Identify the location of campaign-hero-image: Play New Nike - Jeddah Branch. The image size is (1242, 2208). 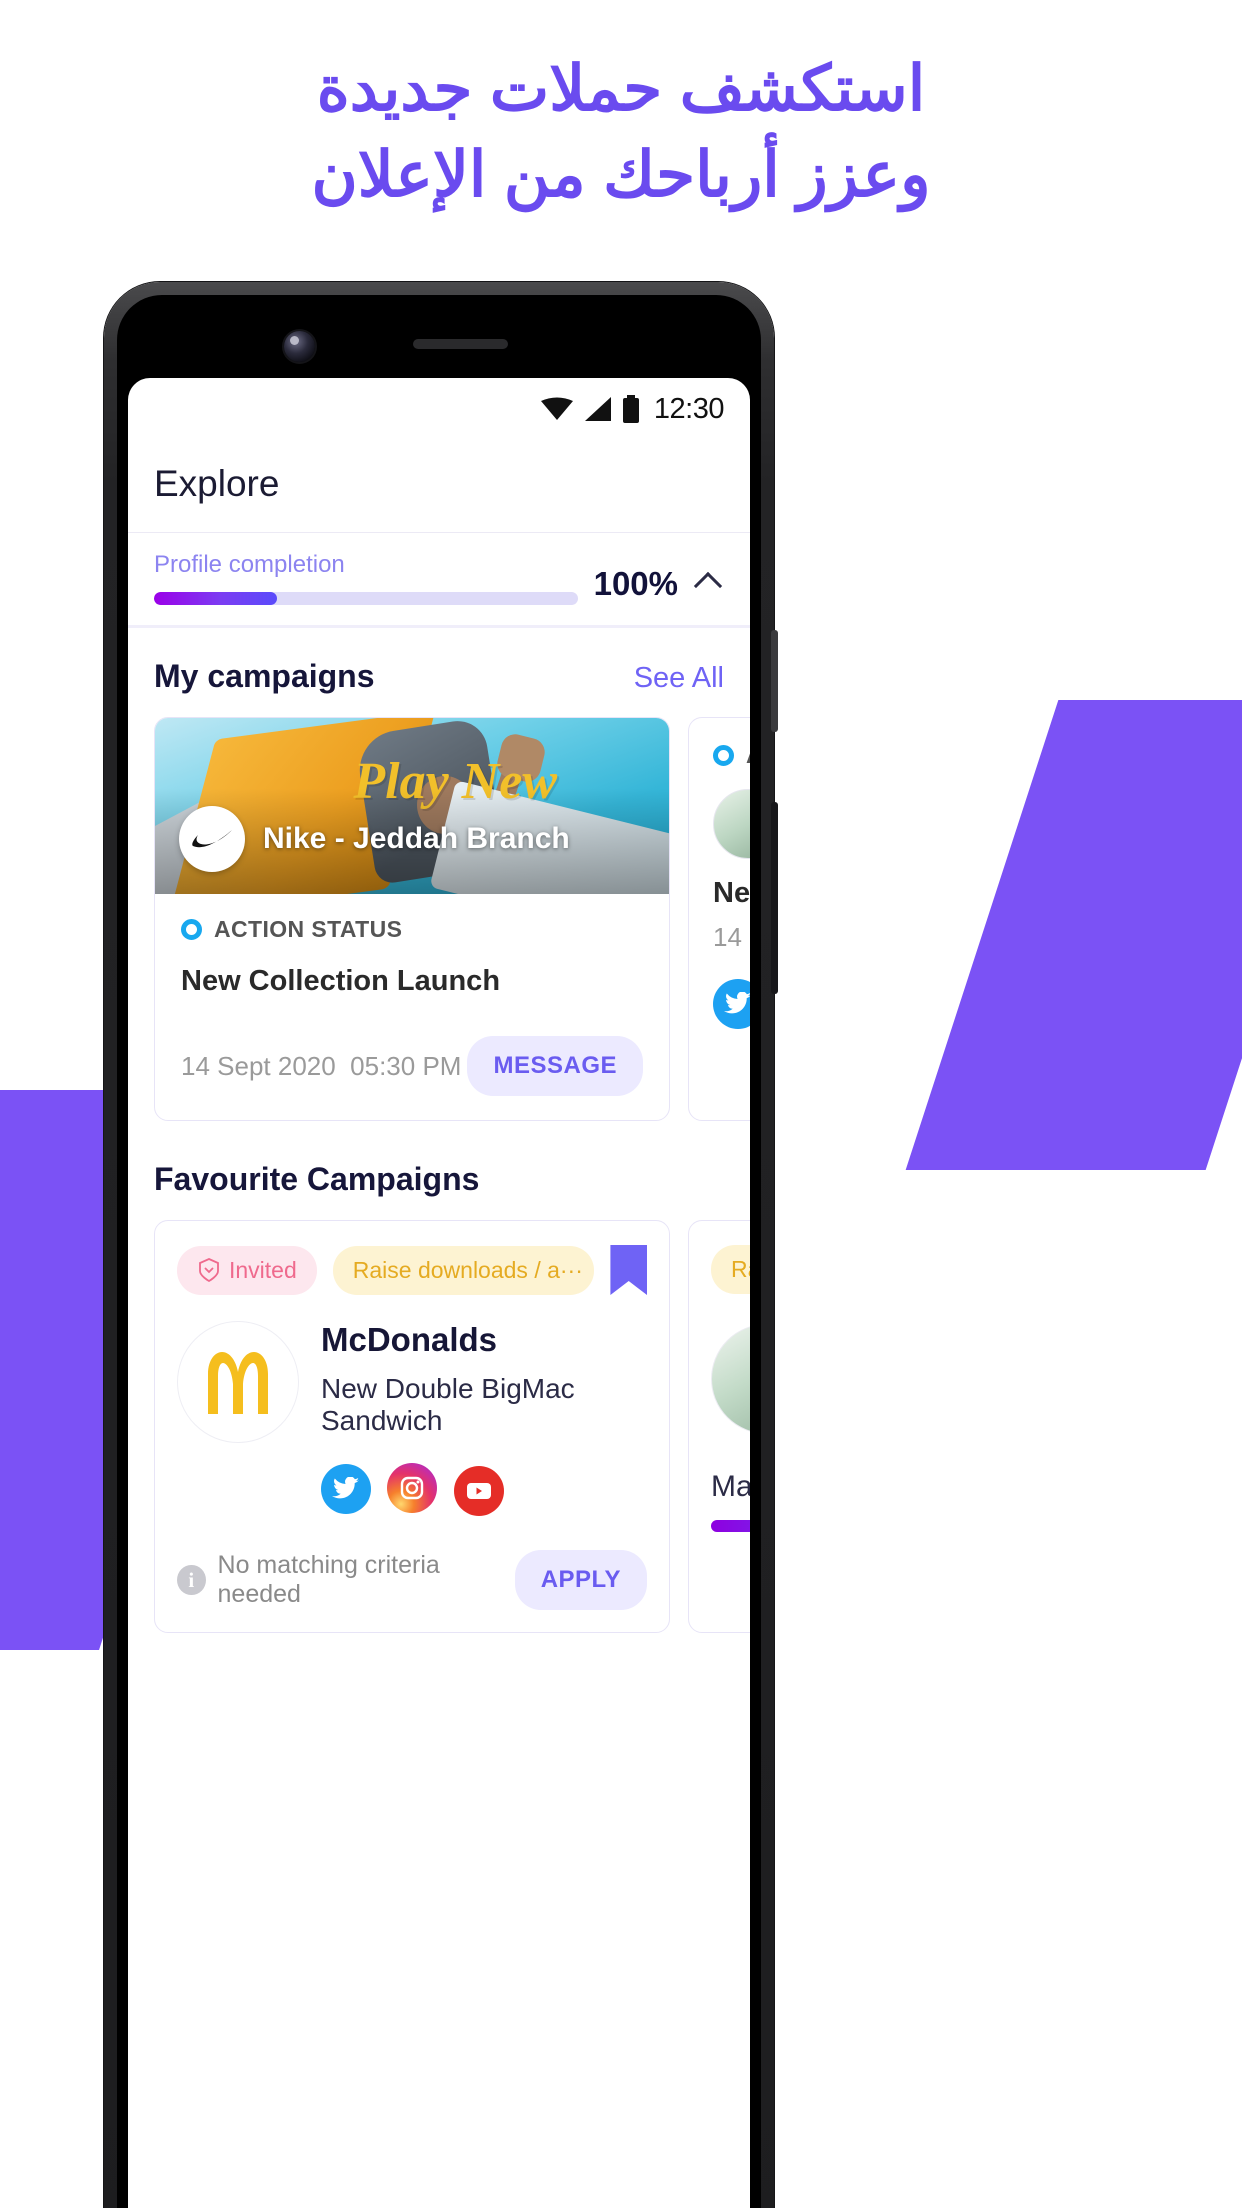
(412, 806).